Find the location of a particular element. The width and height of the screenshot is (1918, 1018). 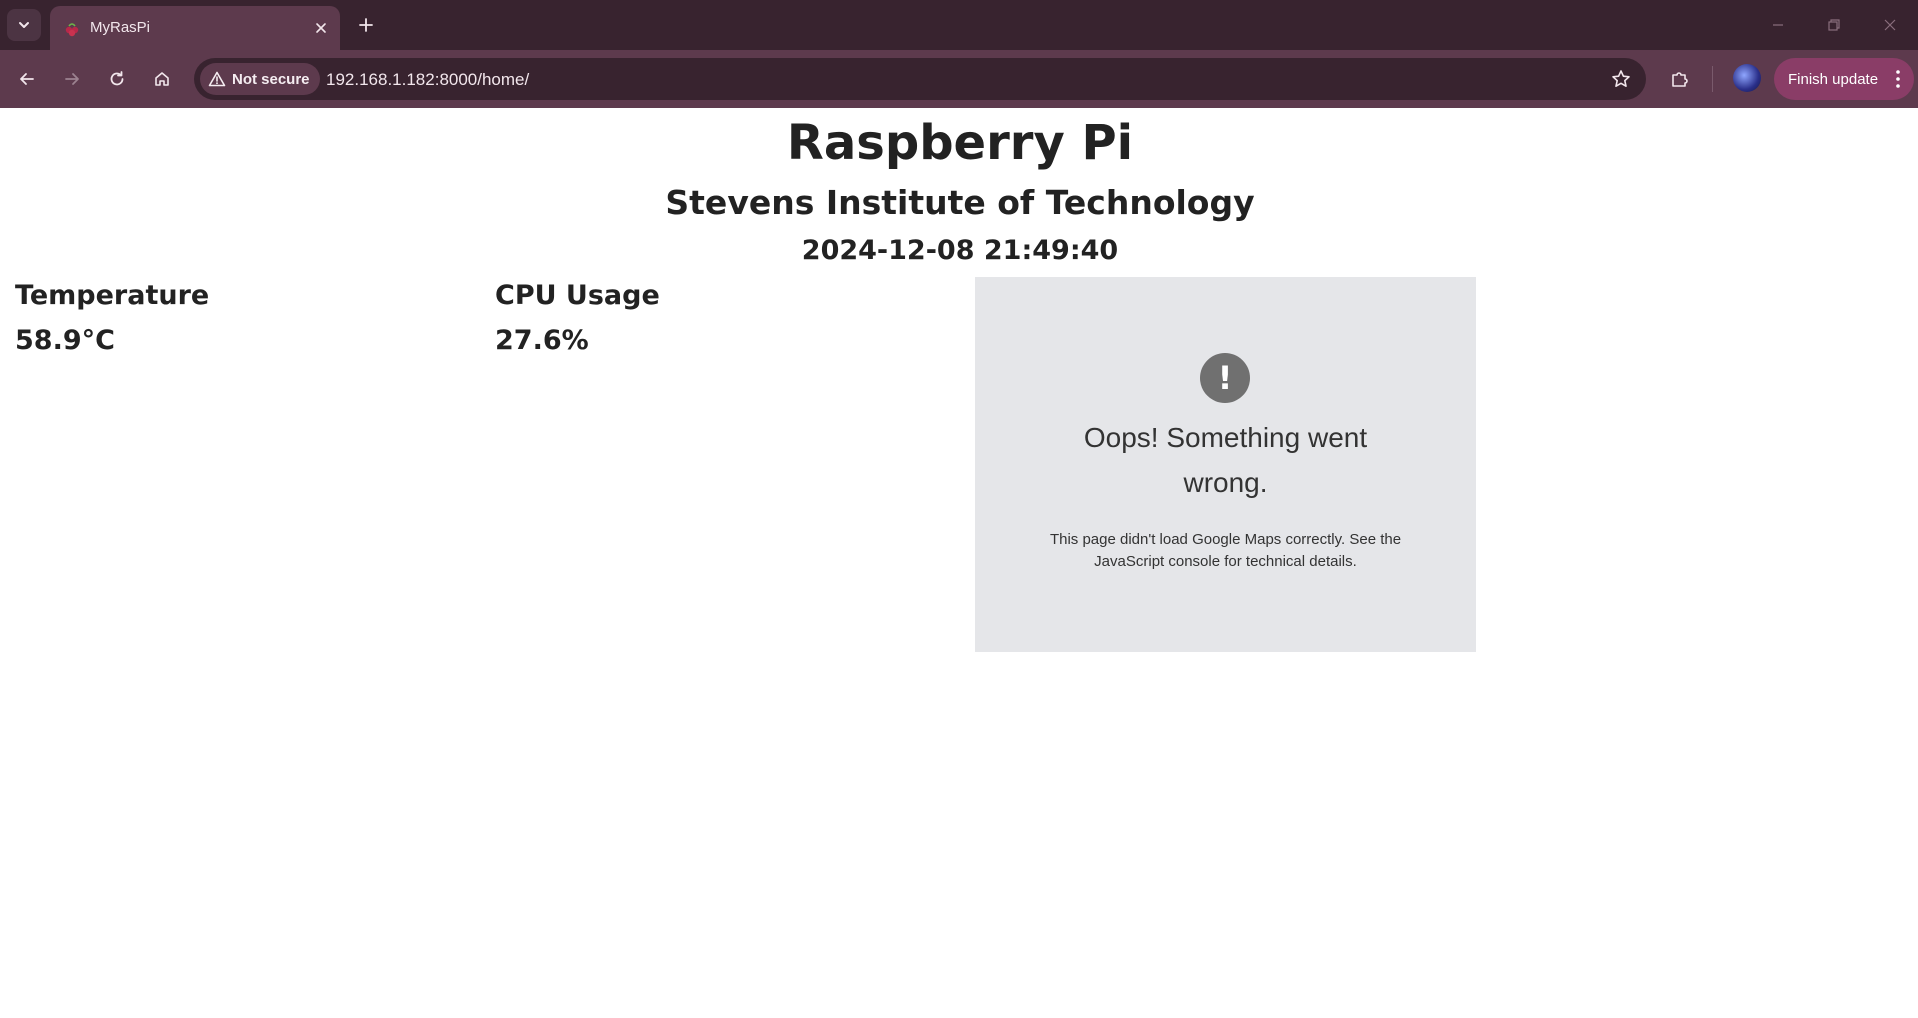

cpu-usage-label: CPU Usage is located at coordinates (577, 295).